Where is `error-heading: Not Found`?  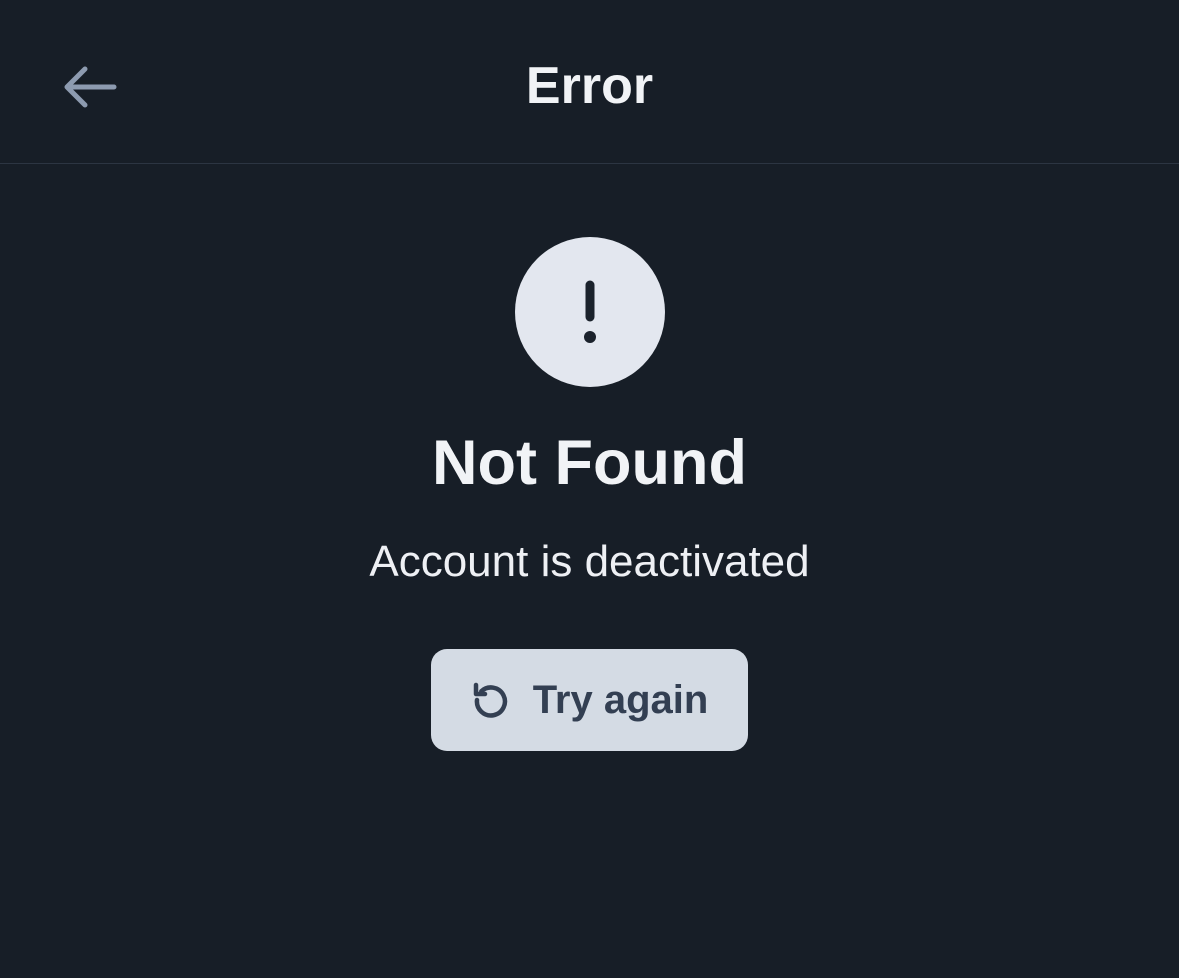
error-heading: Not Found is located at coordinates (589, 463).